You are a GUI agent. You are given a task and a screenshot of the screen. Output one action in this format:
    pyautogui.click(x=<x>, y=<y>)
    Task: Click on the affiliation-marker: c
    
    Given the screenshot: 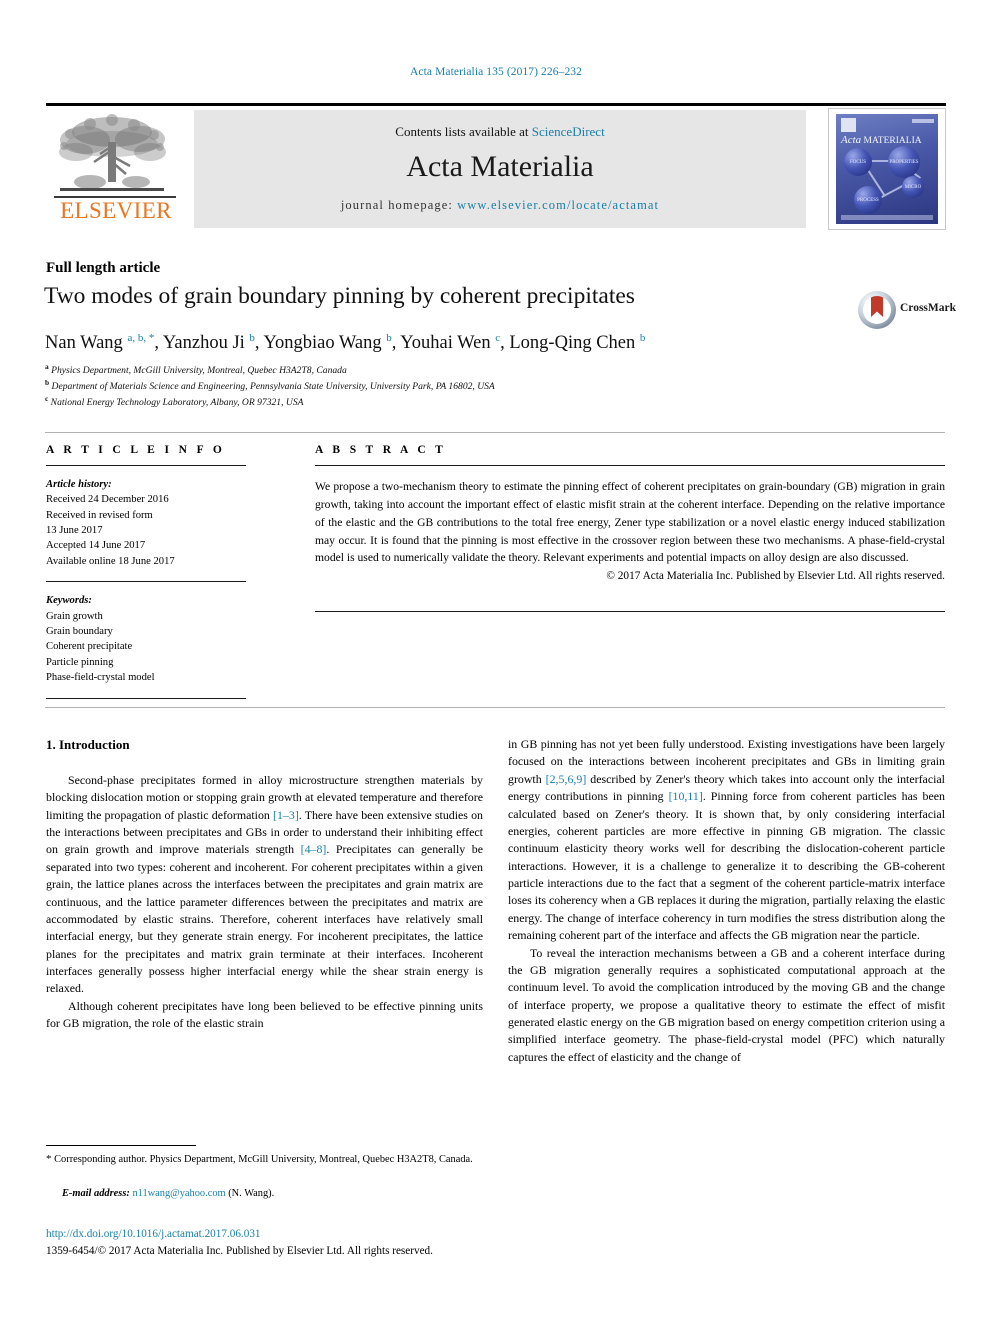 What is the action you would take?
    pyautogui.click(x=47, y=398)
    